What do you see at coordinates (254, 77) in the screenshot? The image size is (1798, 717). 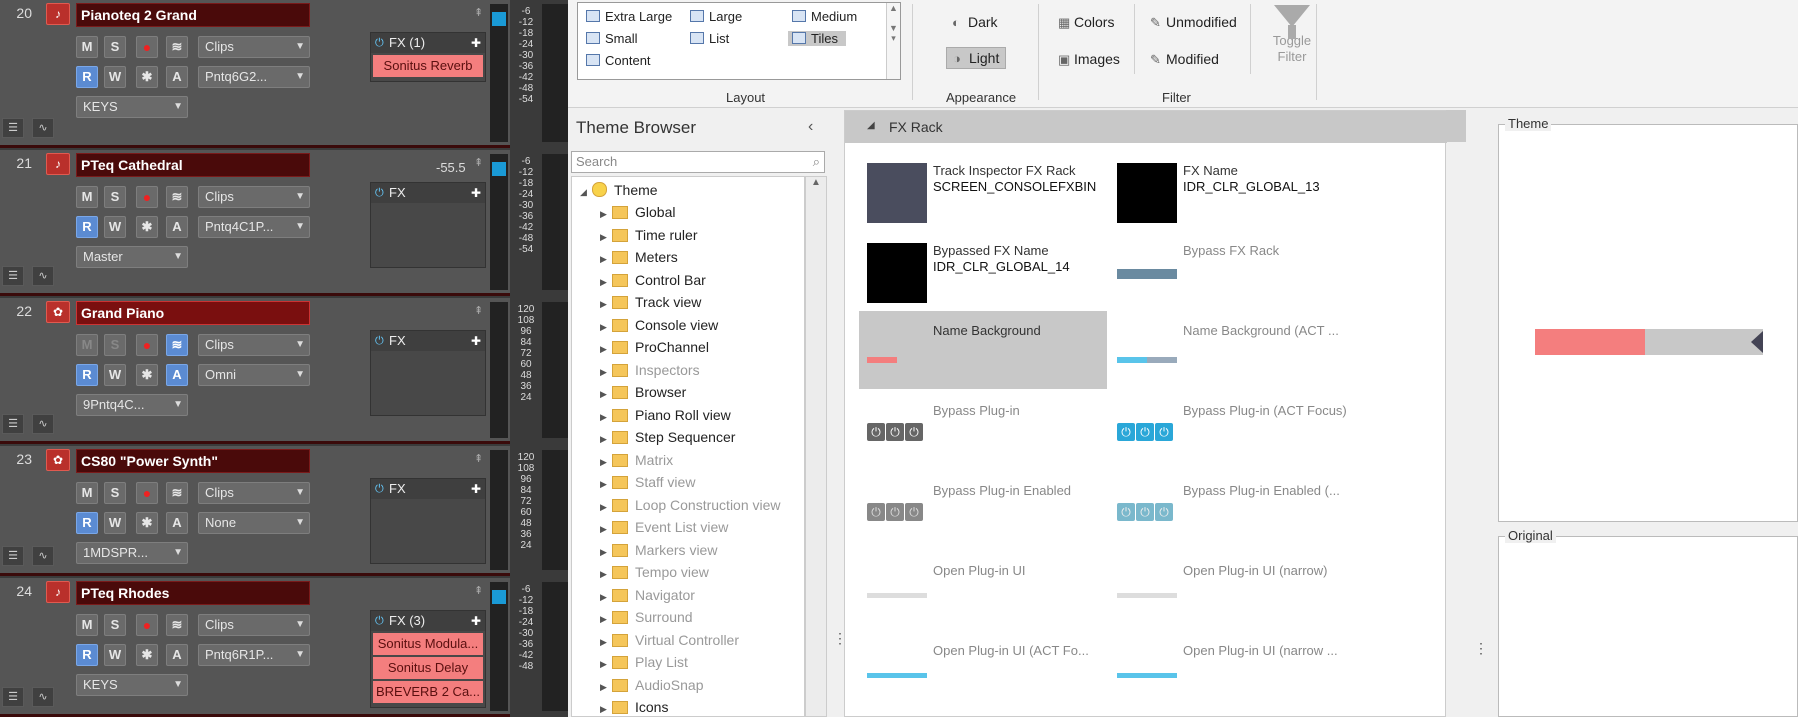 I see `input-dropdown: Pntq6G2... ▼` at bounding box center [254, 77].